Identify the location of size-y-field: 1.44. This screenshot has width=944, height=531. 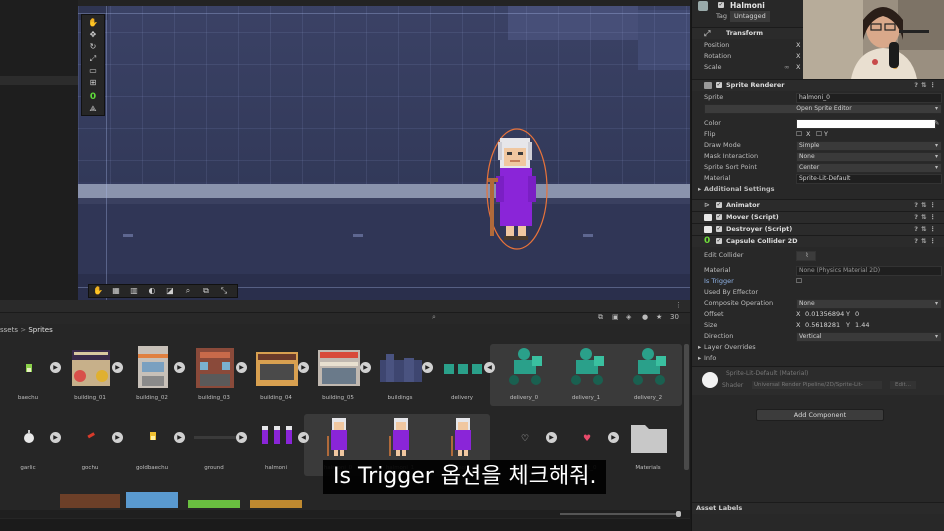
(862, 325).